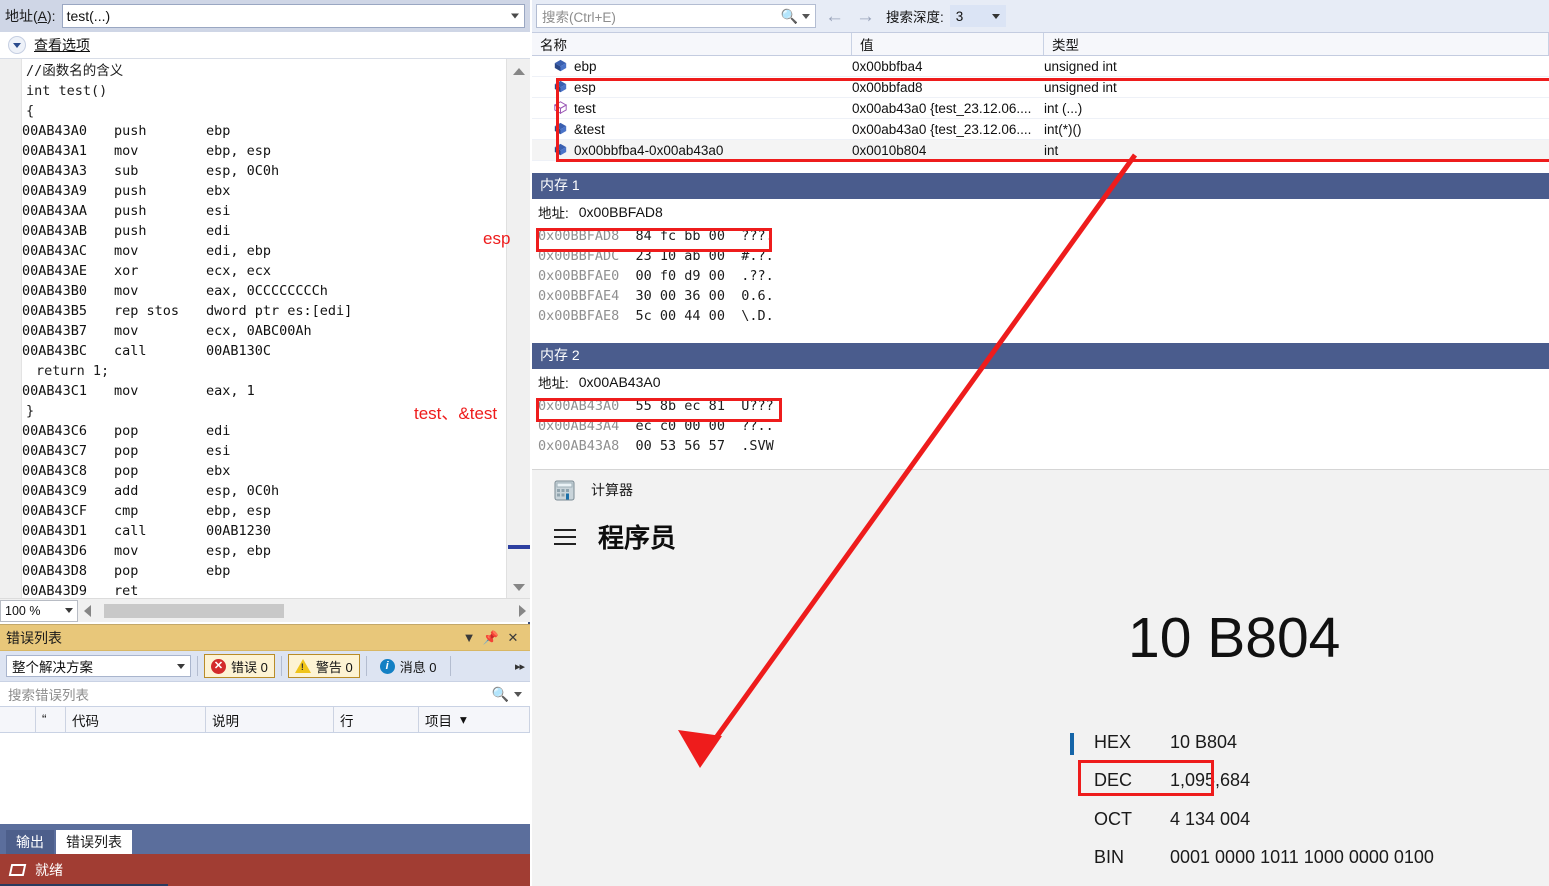 The height and width of the screenshot is (886, 1549). I want to click on arrow-left-icon: ←, so click(834, 16).